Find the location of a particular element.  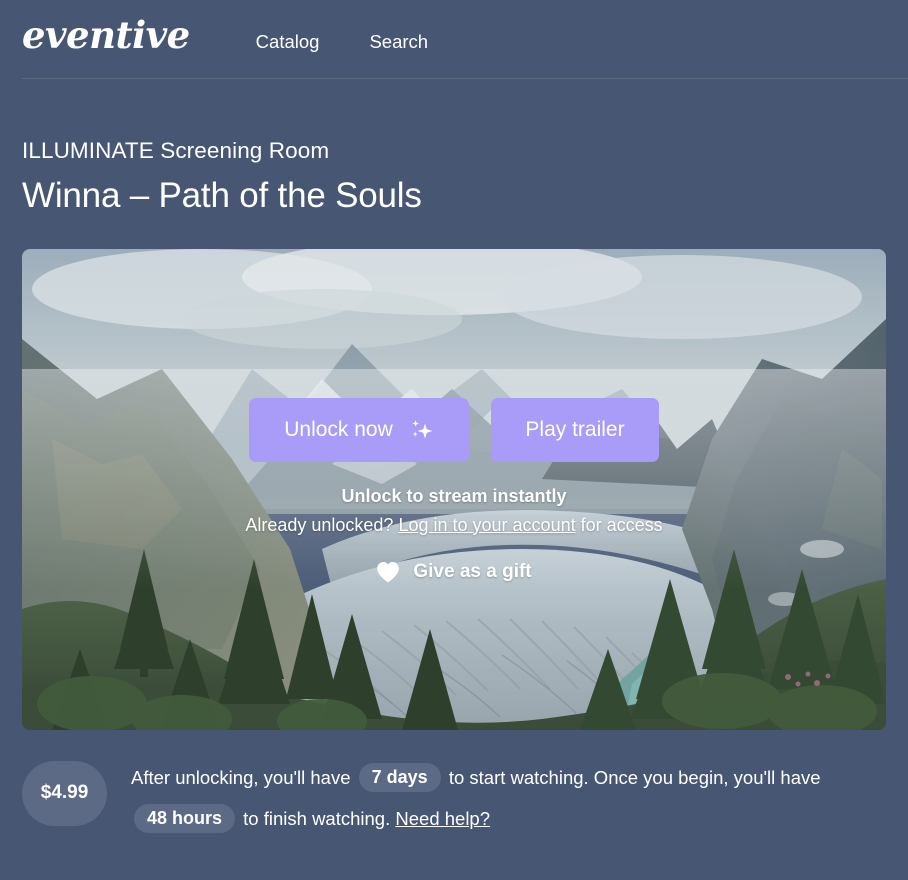

header-divider is located at coordinates (465, 78).